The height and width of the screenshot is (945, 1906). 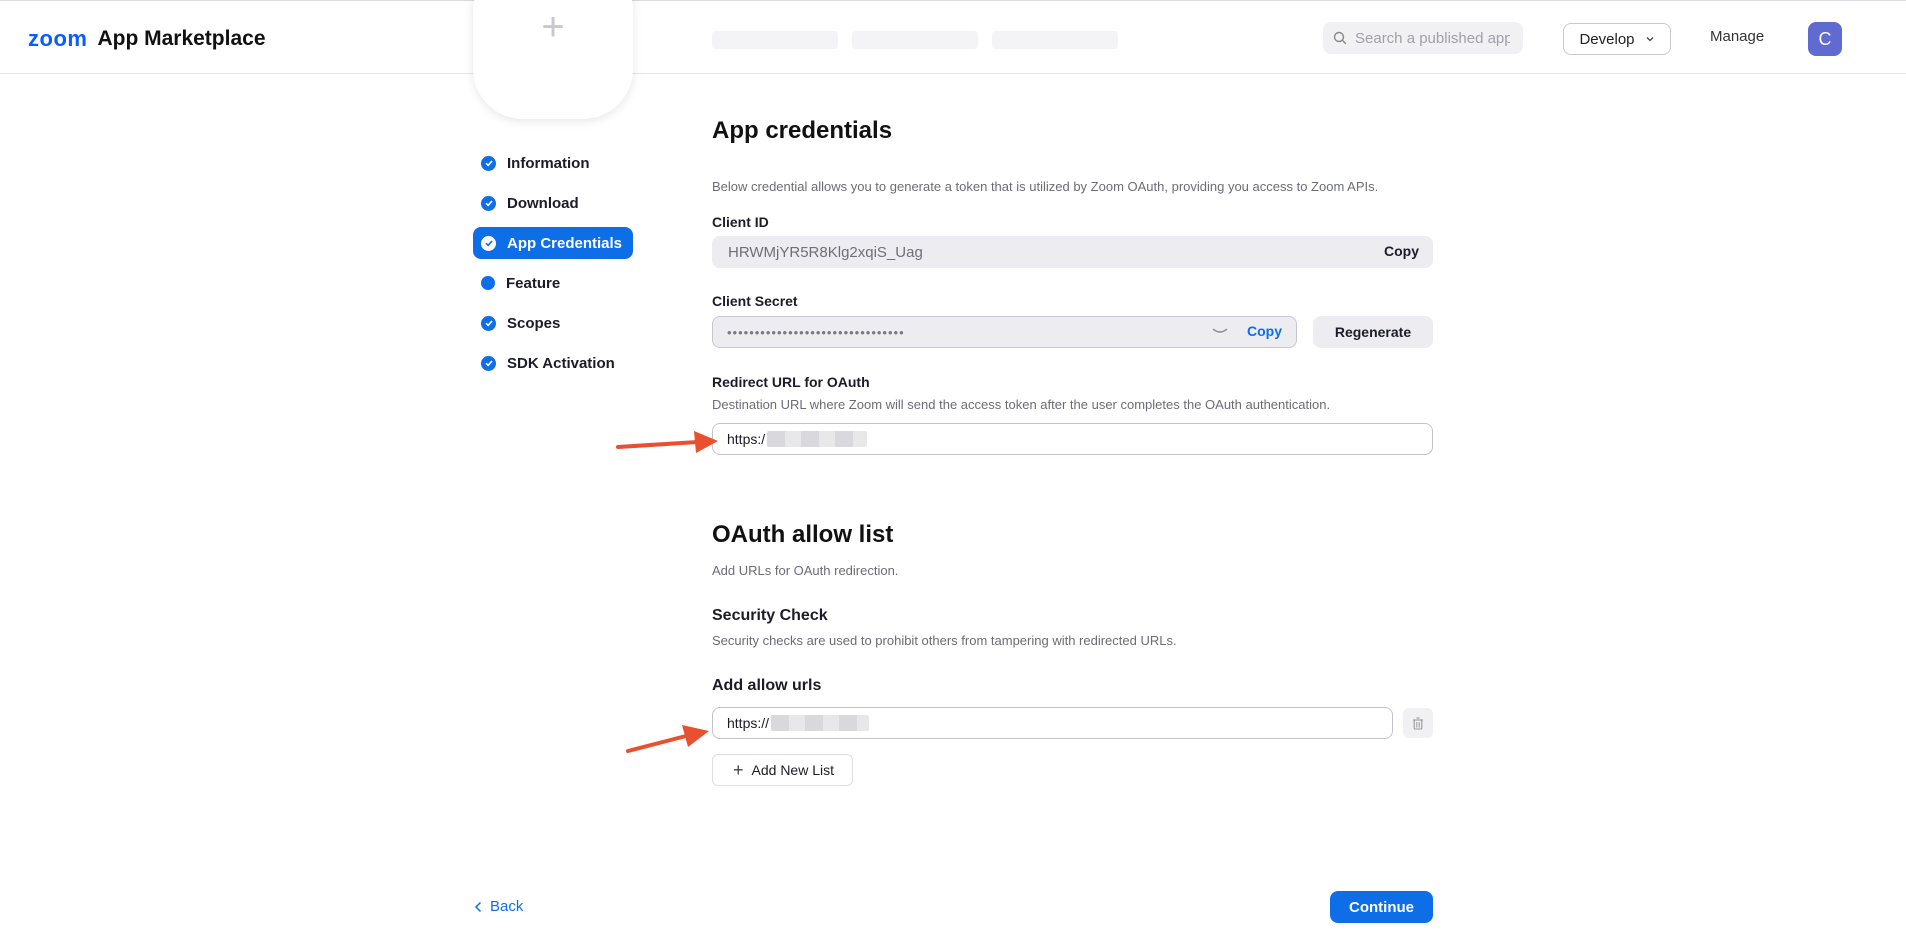 What do you see at coordinates (565, 243) in the screenshot?
I see `sidebar-item-label: App Credentials` at bounding box center [565, 243].